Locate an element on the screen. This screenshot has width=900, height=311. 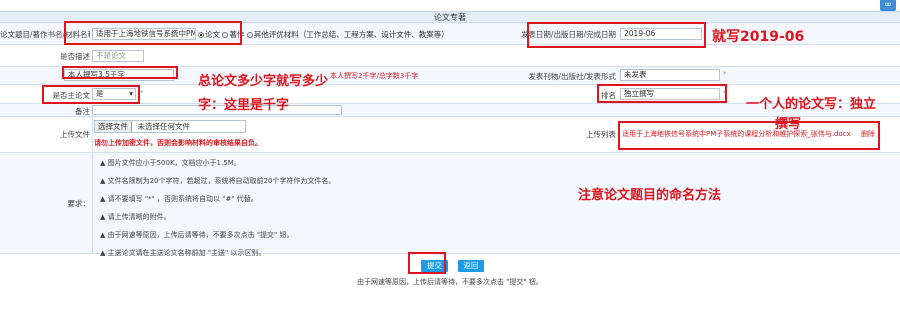
annotation-box-date is located at coordinates (616, 35).